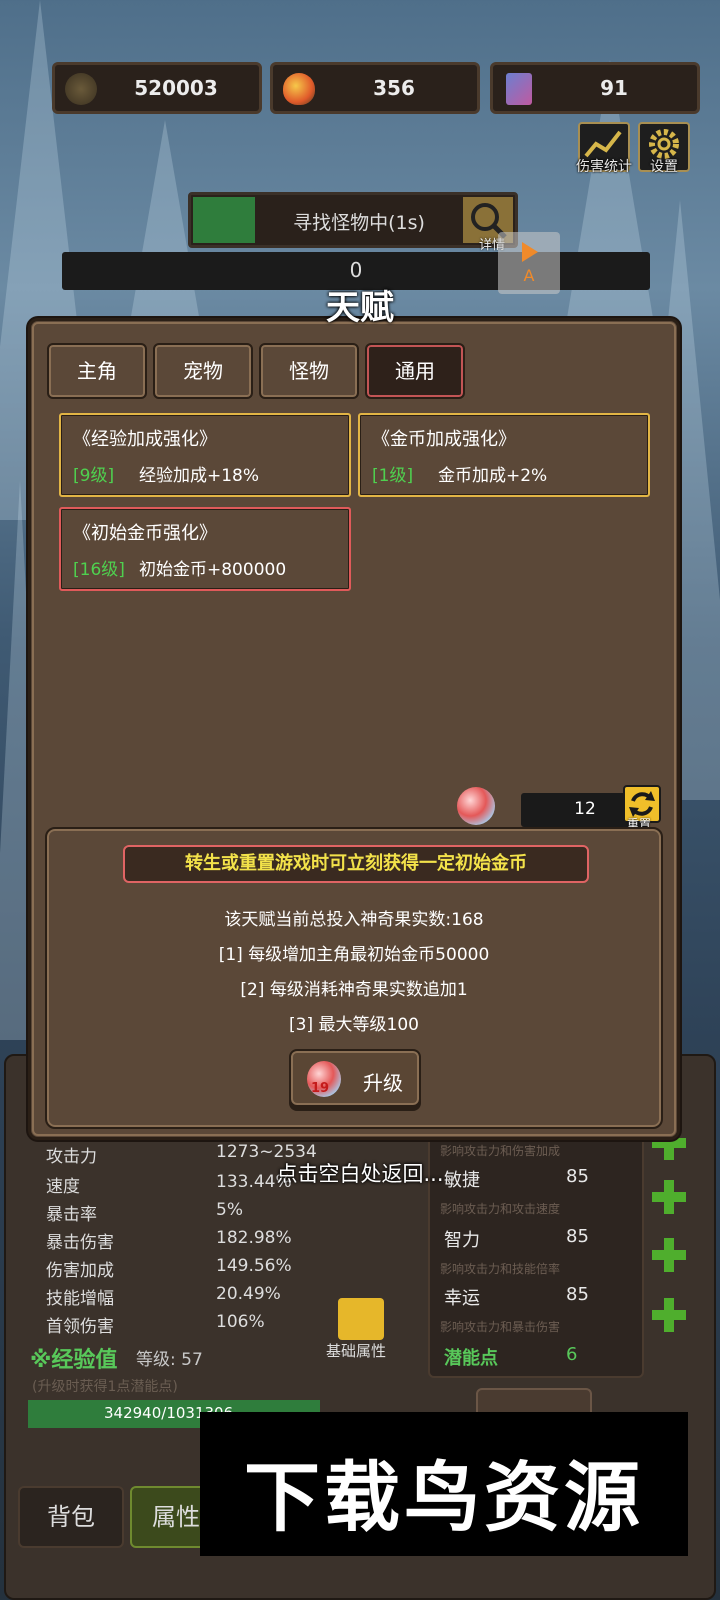 The height and width of the screenshot is (1600, 720). Describe the element at coordinates (572, 1354) in the screenshot. I see `potential-value: 6` at that location.